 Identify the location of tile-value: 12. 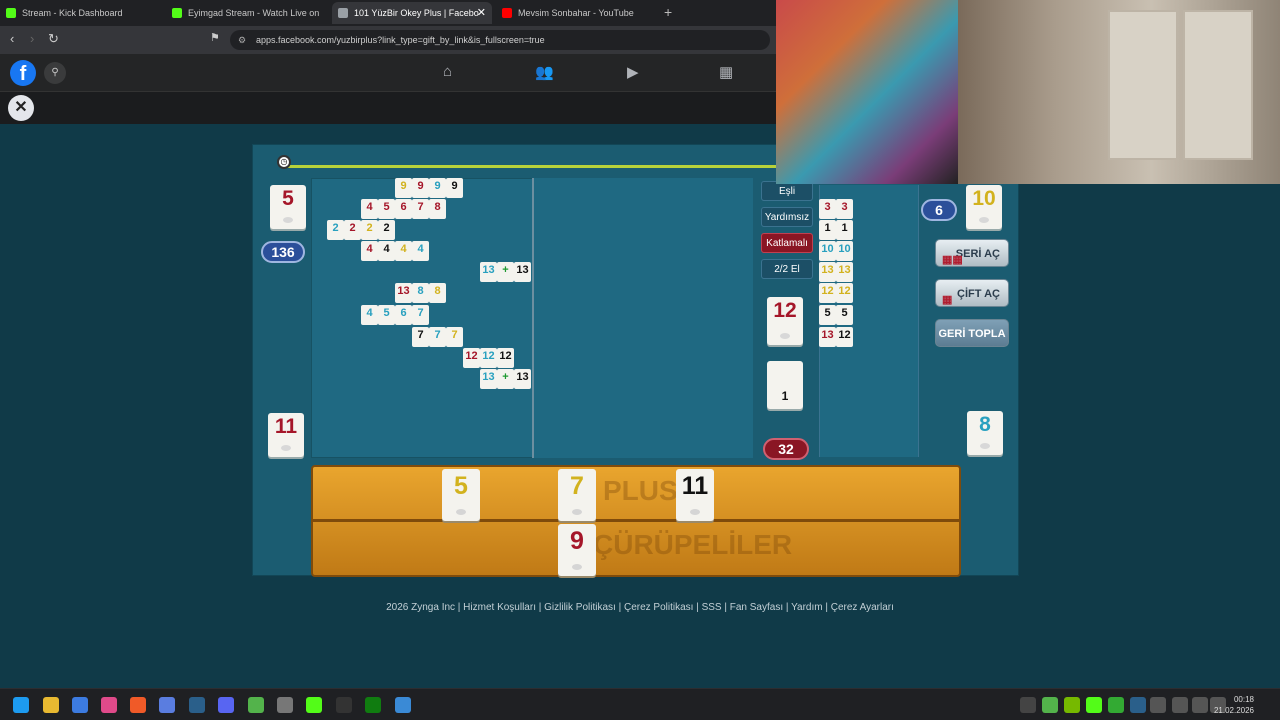
(785, 310).